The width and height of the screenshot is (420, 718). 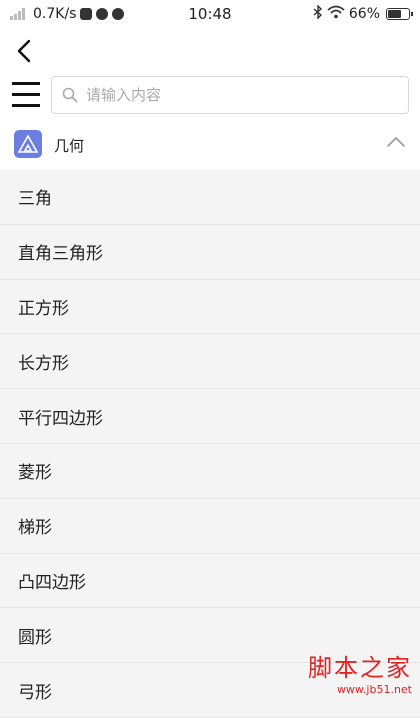 I want to click on battery-level, so click(x=394, y=14).